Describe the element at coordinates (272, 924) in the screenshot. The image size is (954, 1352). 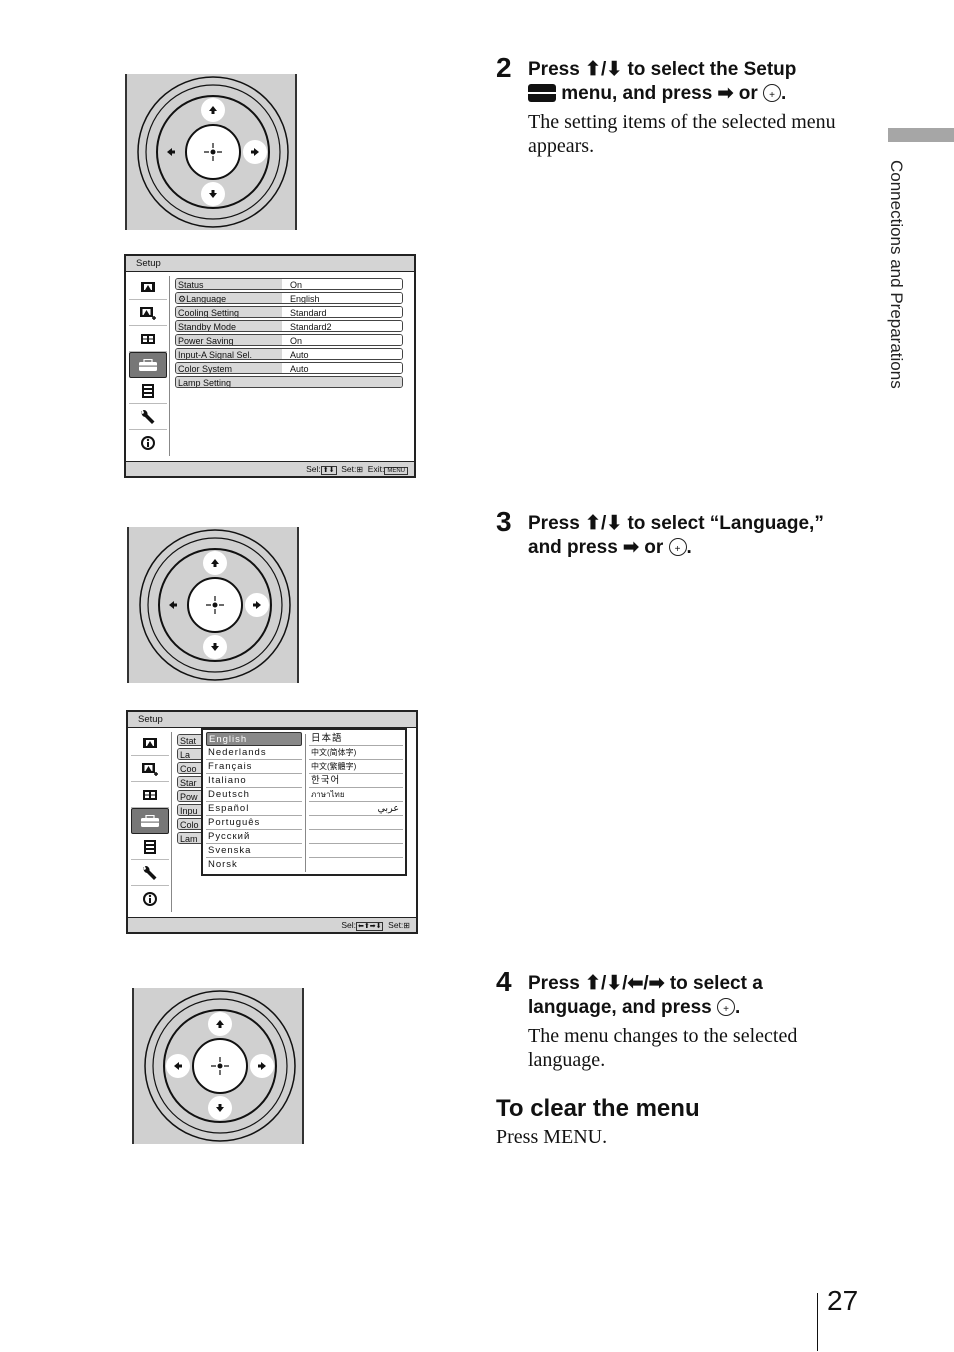
I see `menu-footer: Sel: ⬅⬆➡⬇ Set:⊞` at that location.